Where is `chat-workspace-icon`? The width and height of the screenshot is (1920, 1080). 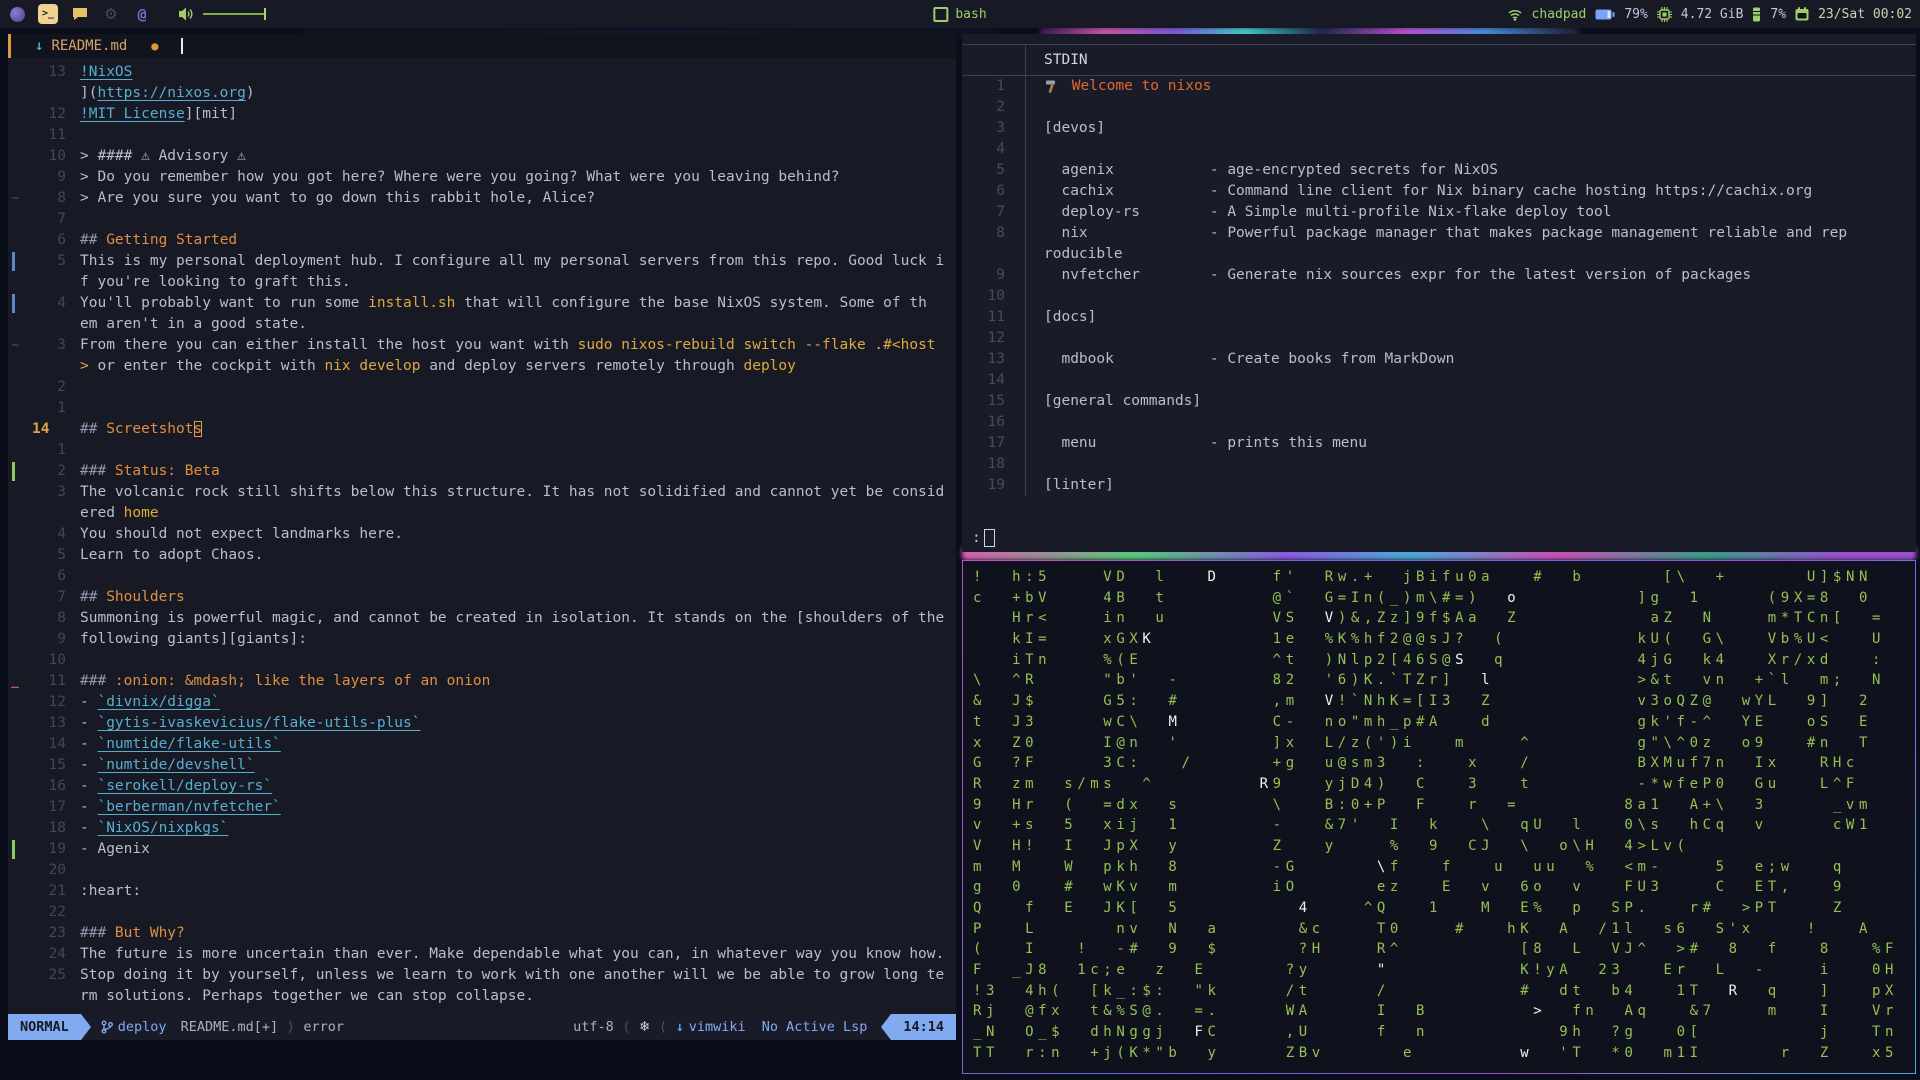 chat-workspace-icon is located at coordinates (80, 14).